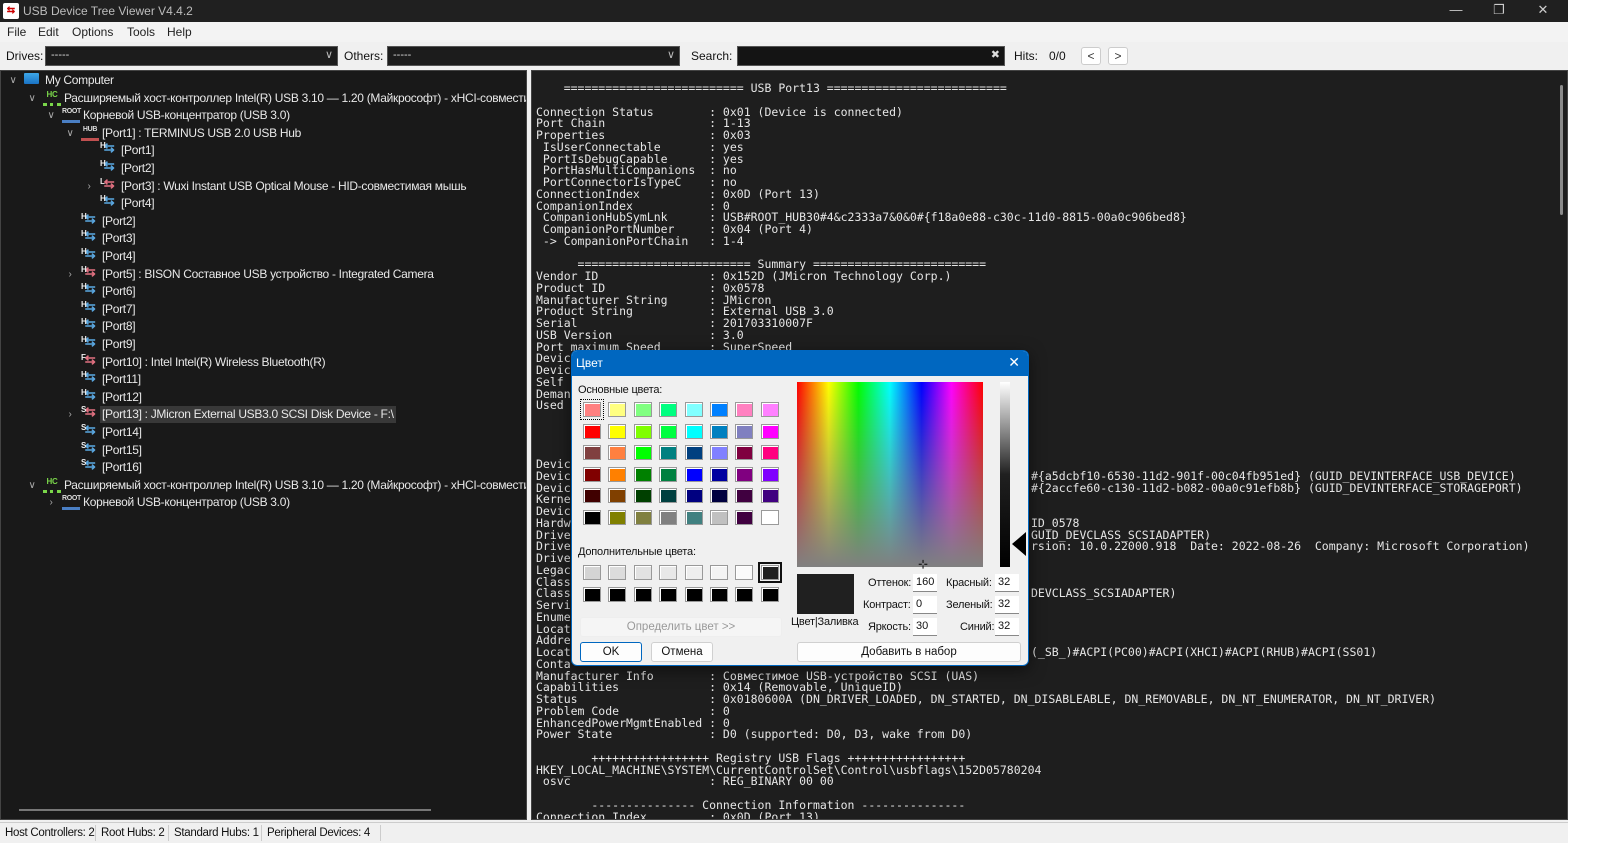 The height and width of the screenshot is (860, 1600). Describe the element at coordinates (16, 32) in the screenshot. I see `menu-file: File` at that location.